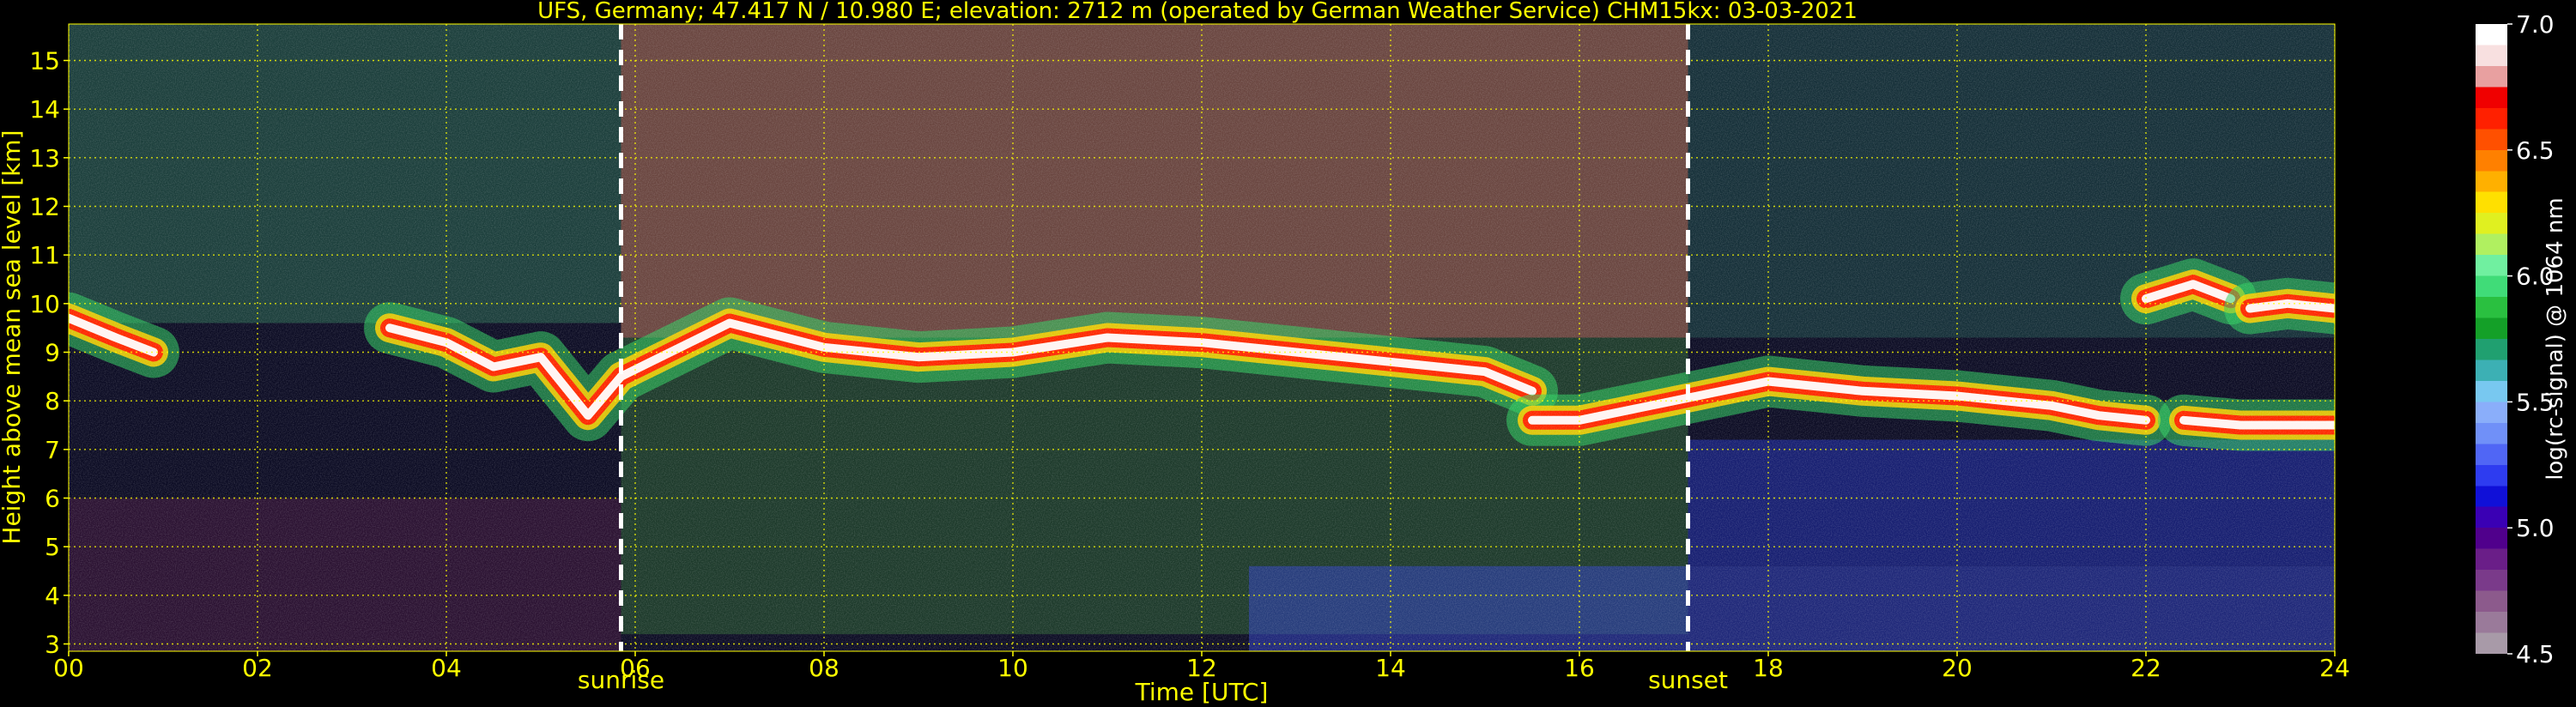 The width and height of the screenshot is (2576, 707). Describe the element at coordinates (44, 110) in the screenshot. I see `y-tick-label: 14` at that location.